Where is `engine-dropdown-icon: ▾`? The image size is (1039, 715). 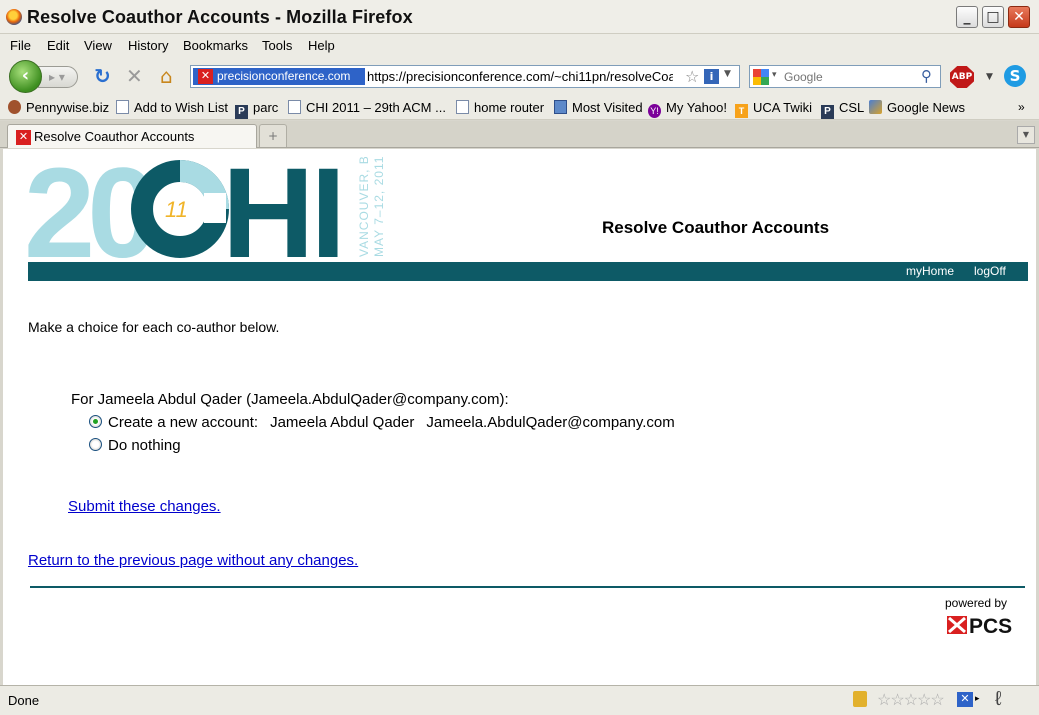
engine-dropdown-icon: ▾ is located at coordinates (774, 75).